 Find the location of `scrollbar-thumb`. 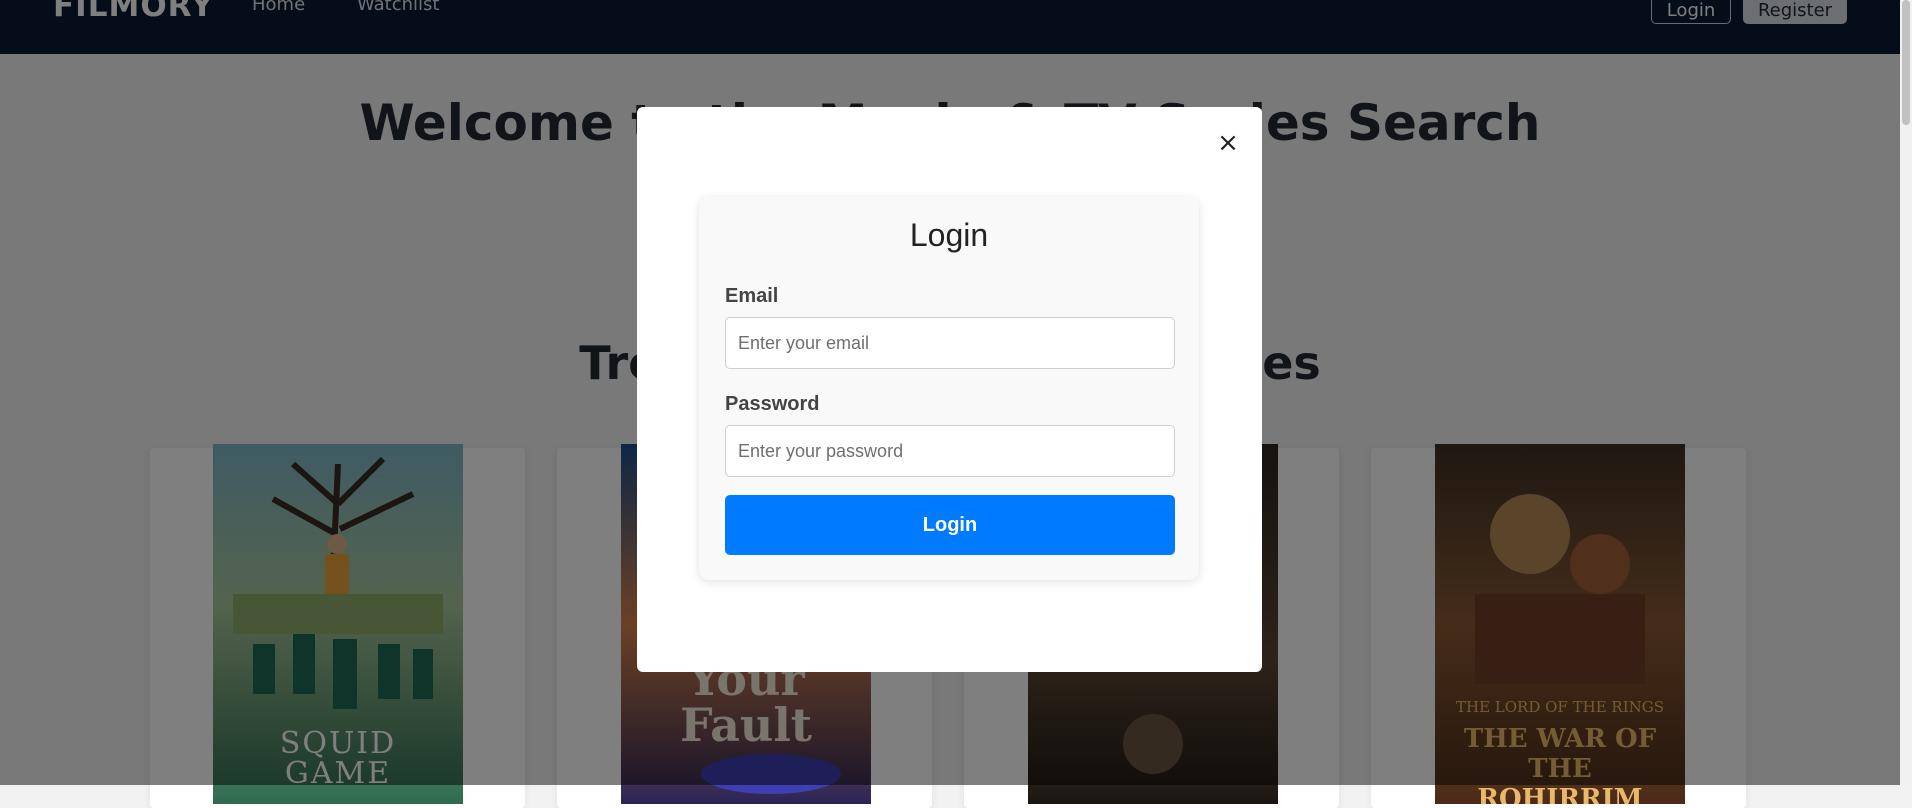

scrollbar-thumb is located at coordinates (1906, 62).